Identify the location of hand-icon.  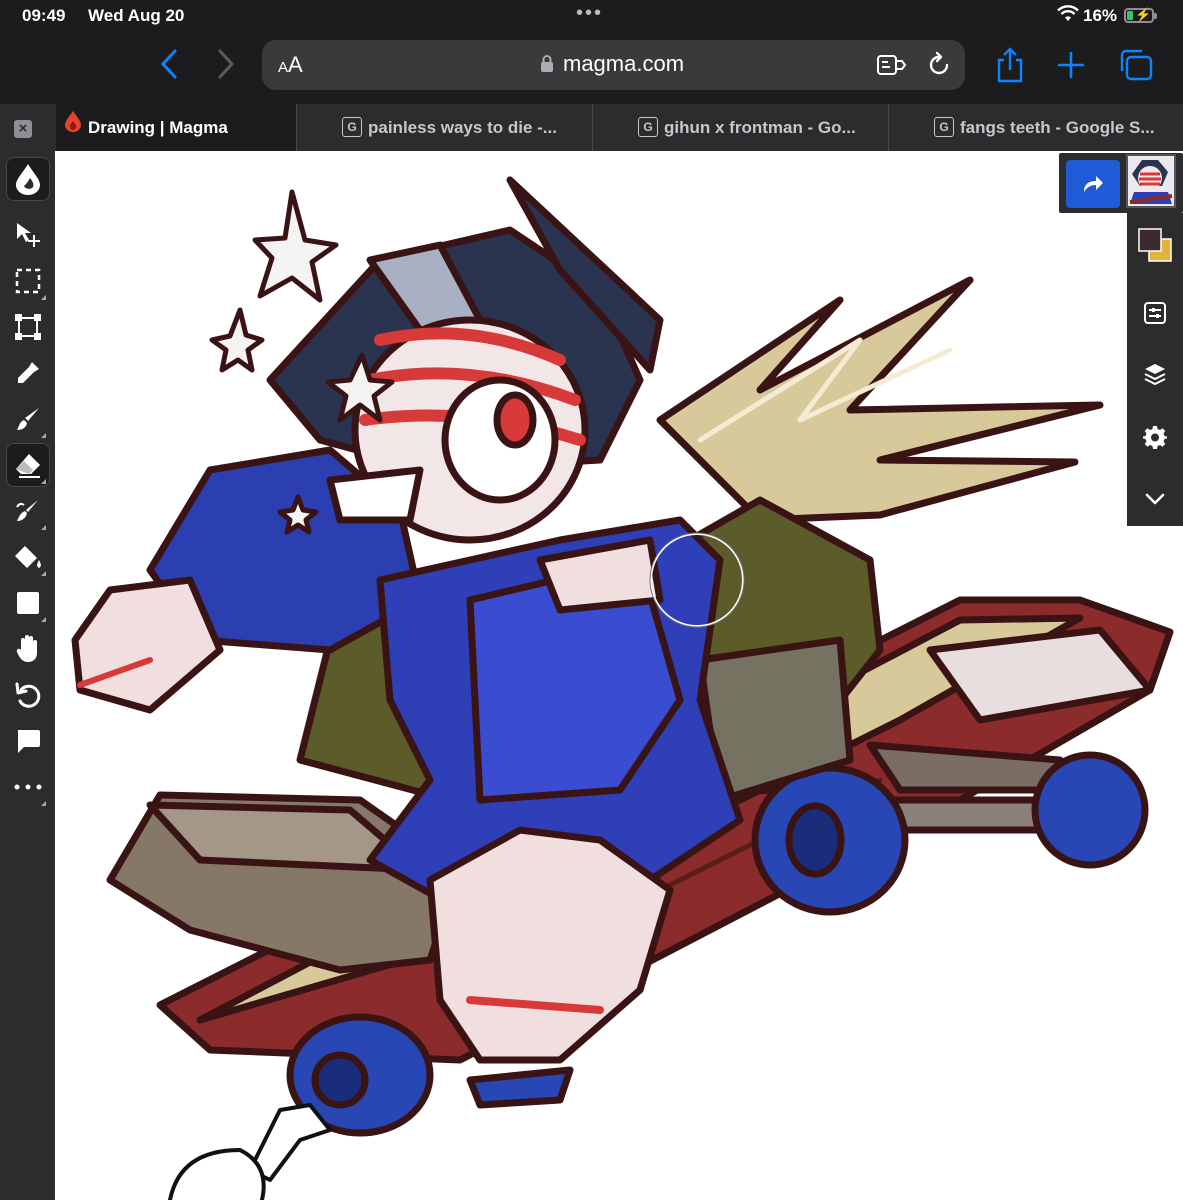
(26, 648).